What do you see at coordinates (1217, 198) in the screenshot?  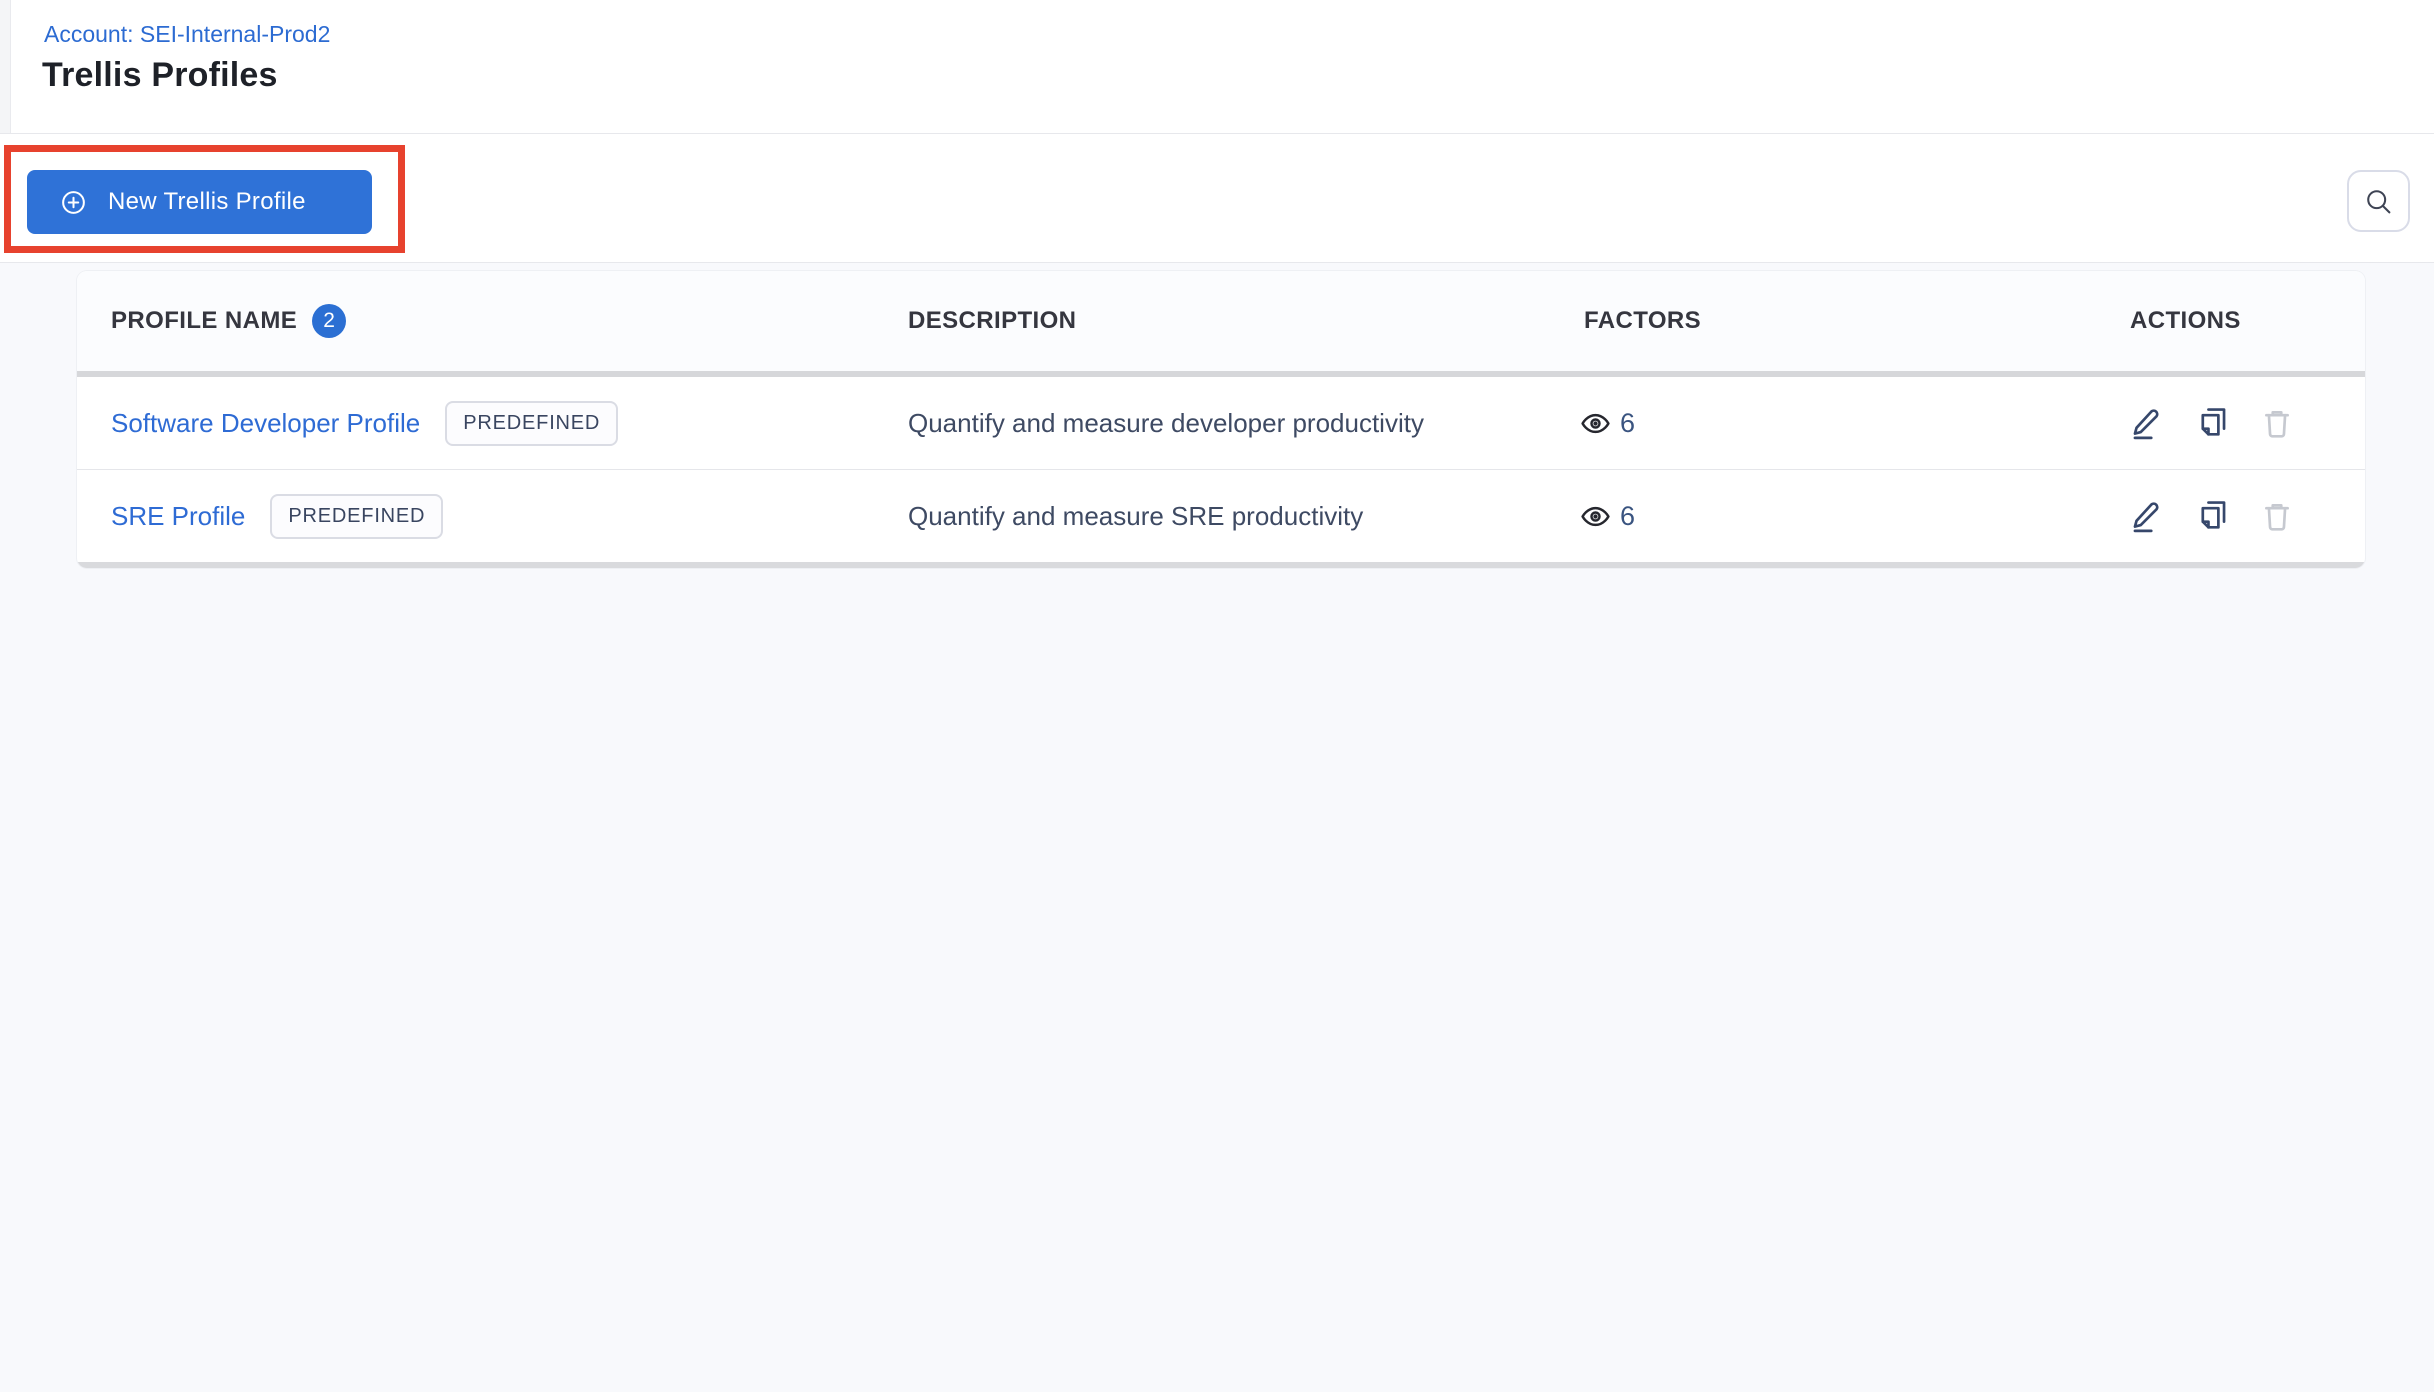 I see `toolbar: New Trellis Profile` at bounding box center [1217, 198].